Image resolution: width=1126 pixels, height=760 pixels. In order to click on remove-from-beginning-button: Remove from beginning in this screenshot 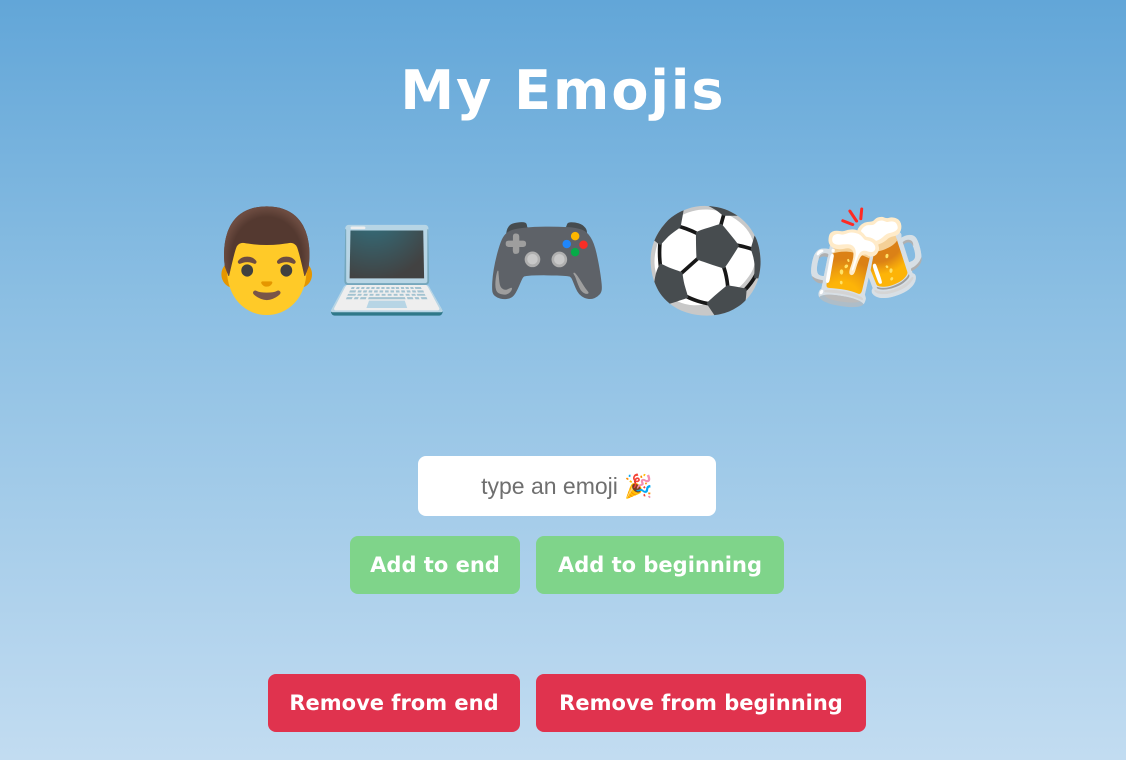, I will do `click(701, 703)`.